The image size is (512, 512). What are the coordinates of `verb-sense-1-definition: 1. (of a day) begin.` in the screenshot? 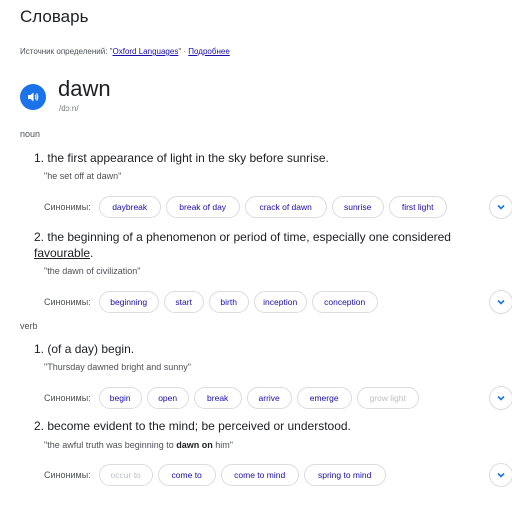 It's located at (254, 349).